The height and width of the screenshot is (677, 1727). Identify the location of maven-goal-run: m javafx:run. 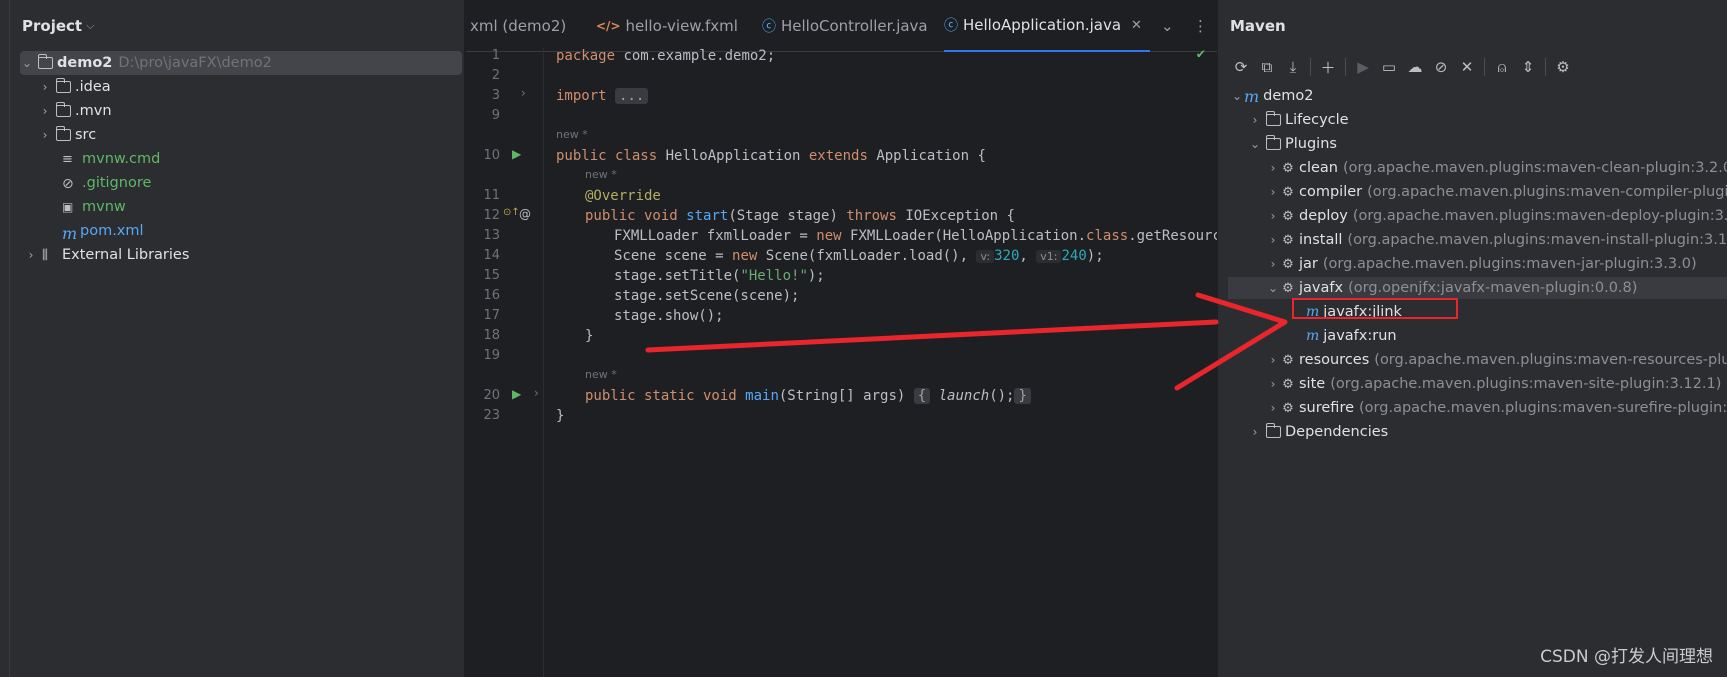
(1351, 336).